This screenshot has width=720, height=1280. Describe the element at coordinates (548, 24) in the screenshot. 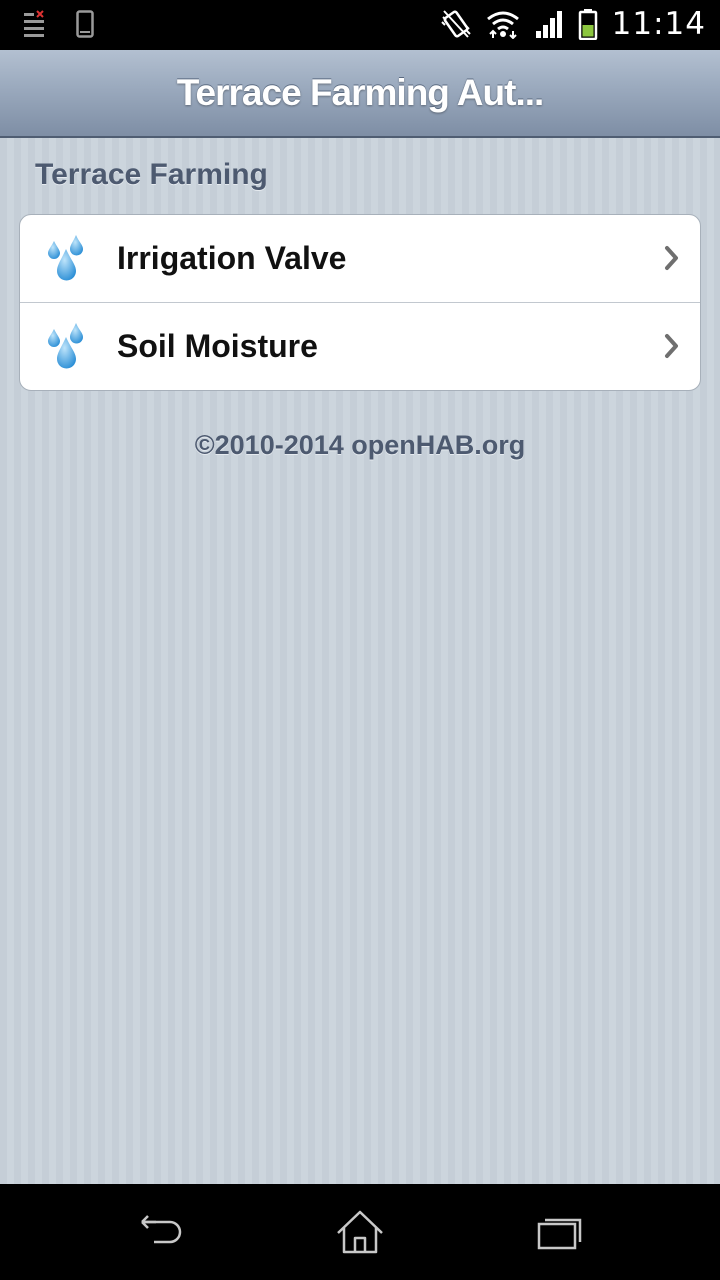

I see `signal-icon` at that location.